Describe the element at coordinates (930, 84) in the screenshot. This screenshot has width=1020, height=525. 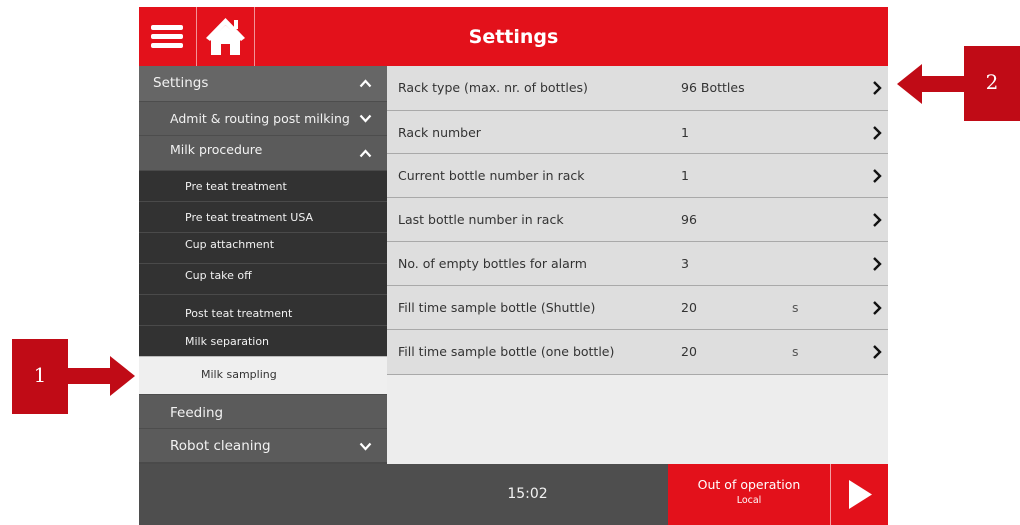
I see `callout-arrow-left-icon` at that location.